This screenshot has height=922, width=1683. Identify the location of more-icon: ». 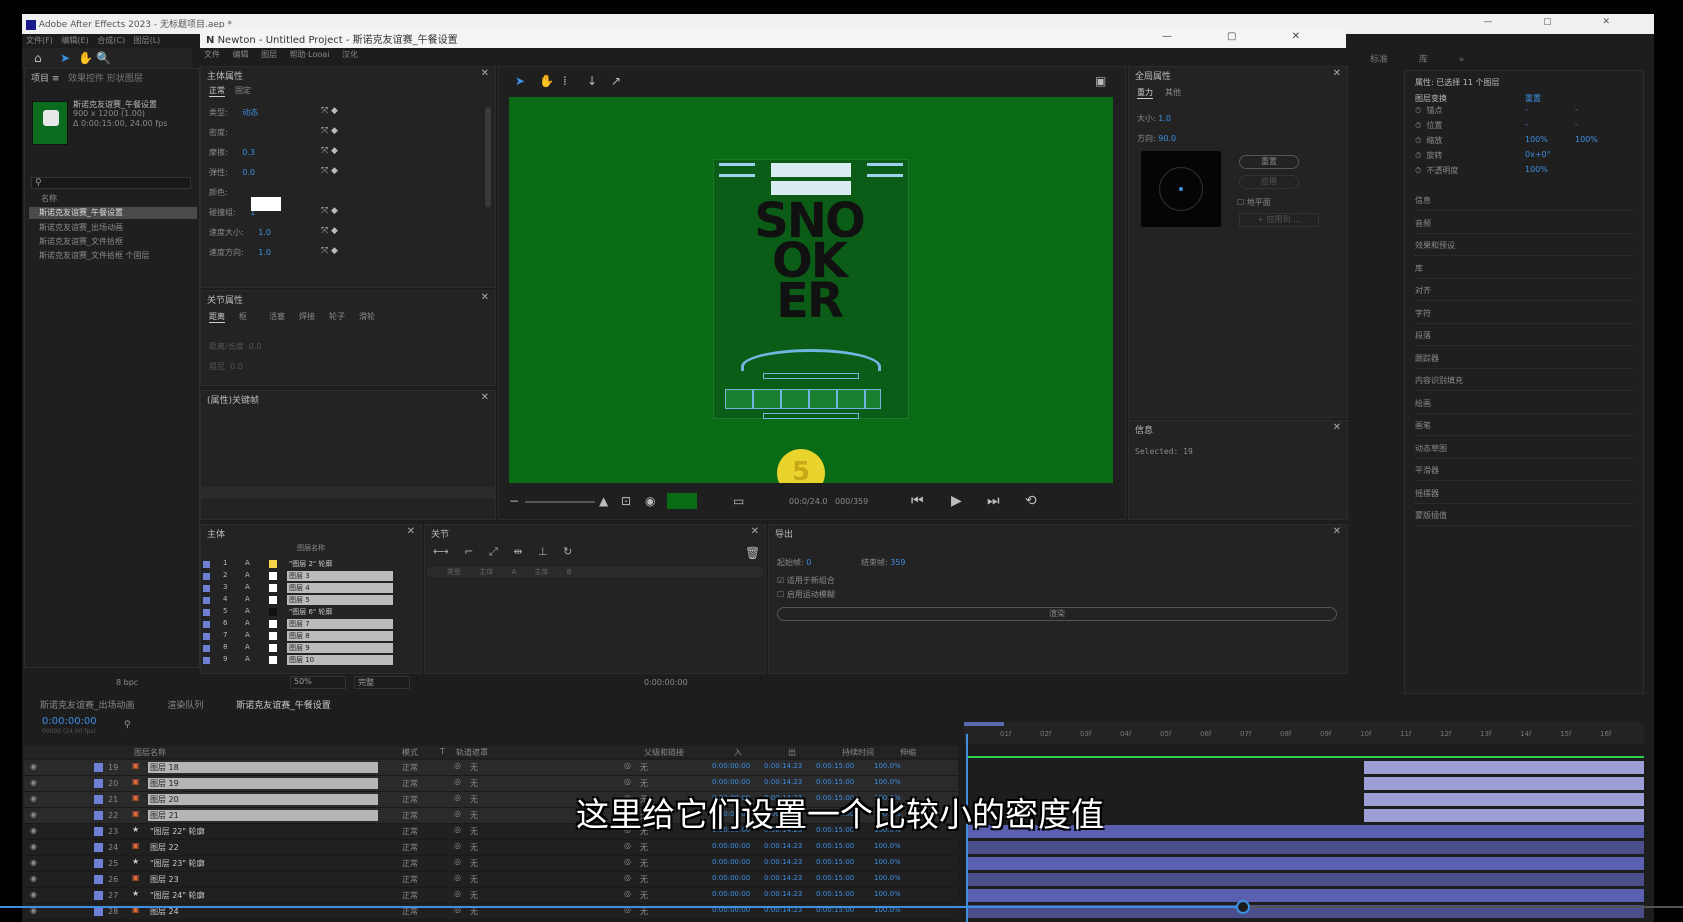
(1462, 60).